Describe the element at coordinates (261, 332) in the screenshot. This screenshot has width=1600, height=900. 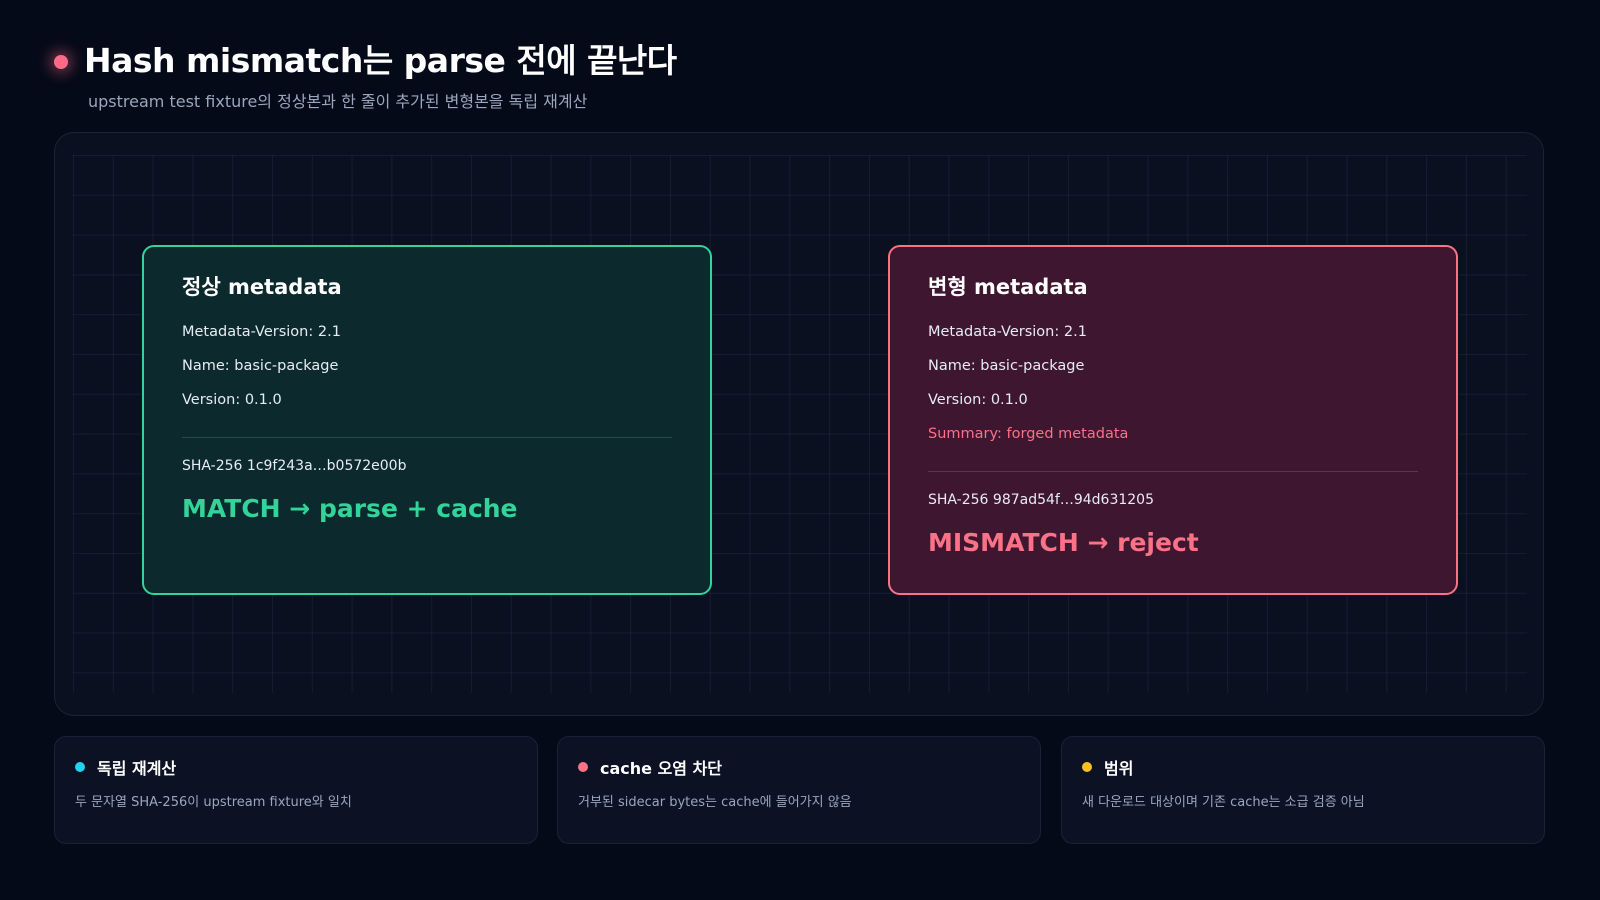
I see `normal-metadata-version: Metadata-Version: 2.1` at that location.